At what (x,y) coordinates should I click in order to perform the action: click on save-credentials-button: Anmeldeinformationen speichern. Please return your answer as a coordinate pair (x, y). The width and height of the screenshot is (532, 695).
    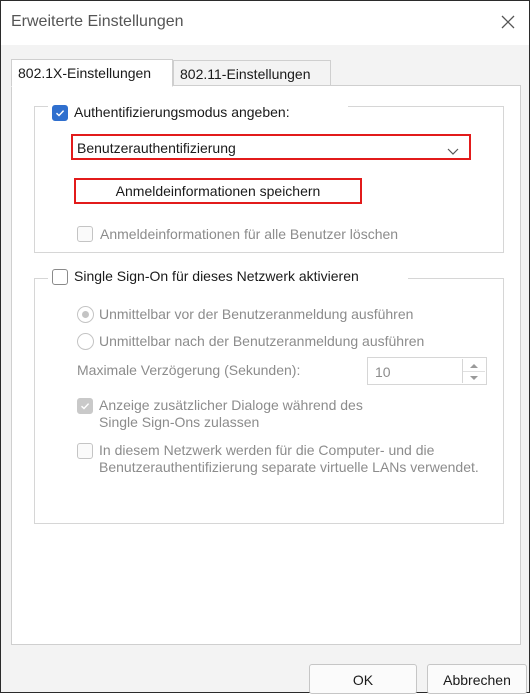
    Looking at the image, I should click on (218, 191).